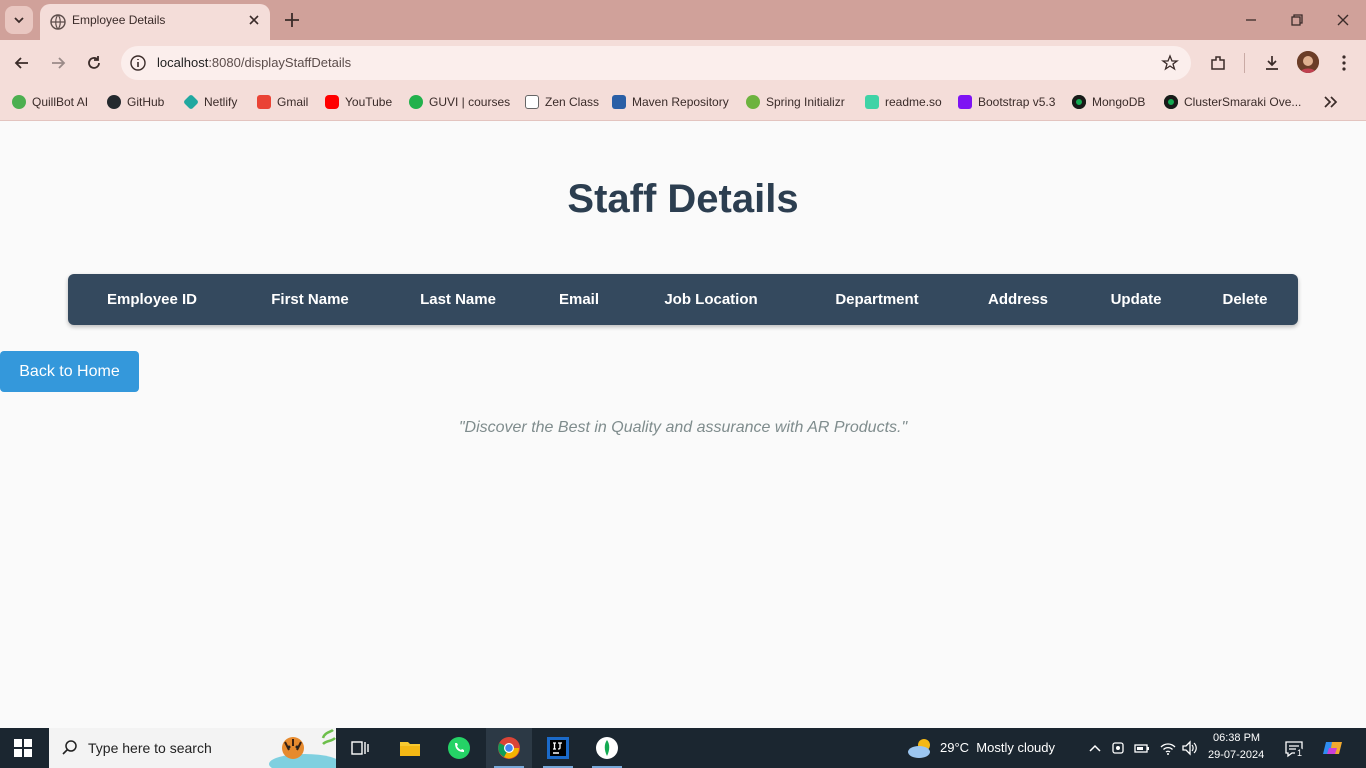 The image size is (1366, 768). What do you see at coordinates (1190, 748) in the screenshot?
I see `volume-icon` at bounding box center [1190, 748].